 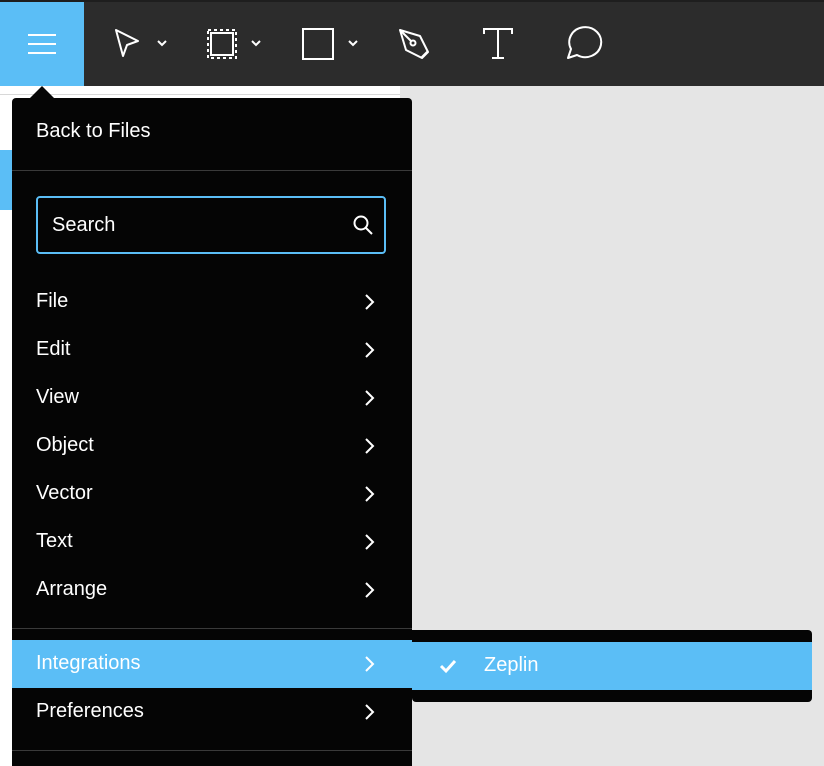 What do you see at coordinates (72, 589) in the screenshot?
I see `menu-item-label: Arrange` at bounding box center [72, 589].